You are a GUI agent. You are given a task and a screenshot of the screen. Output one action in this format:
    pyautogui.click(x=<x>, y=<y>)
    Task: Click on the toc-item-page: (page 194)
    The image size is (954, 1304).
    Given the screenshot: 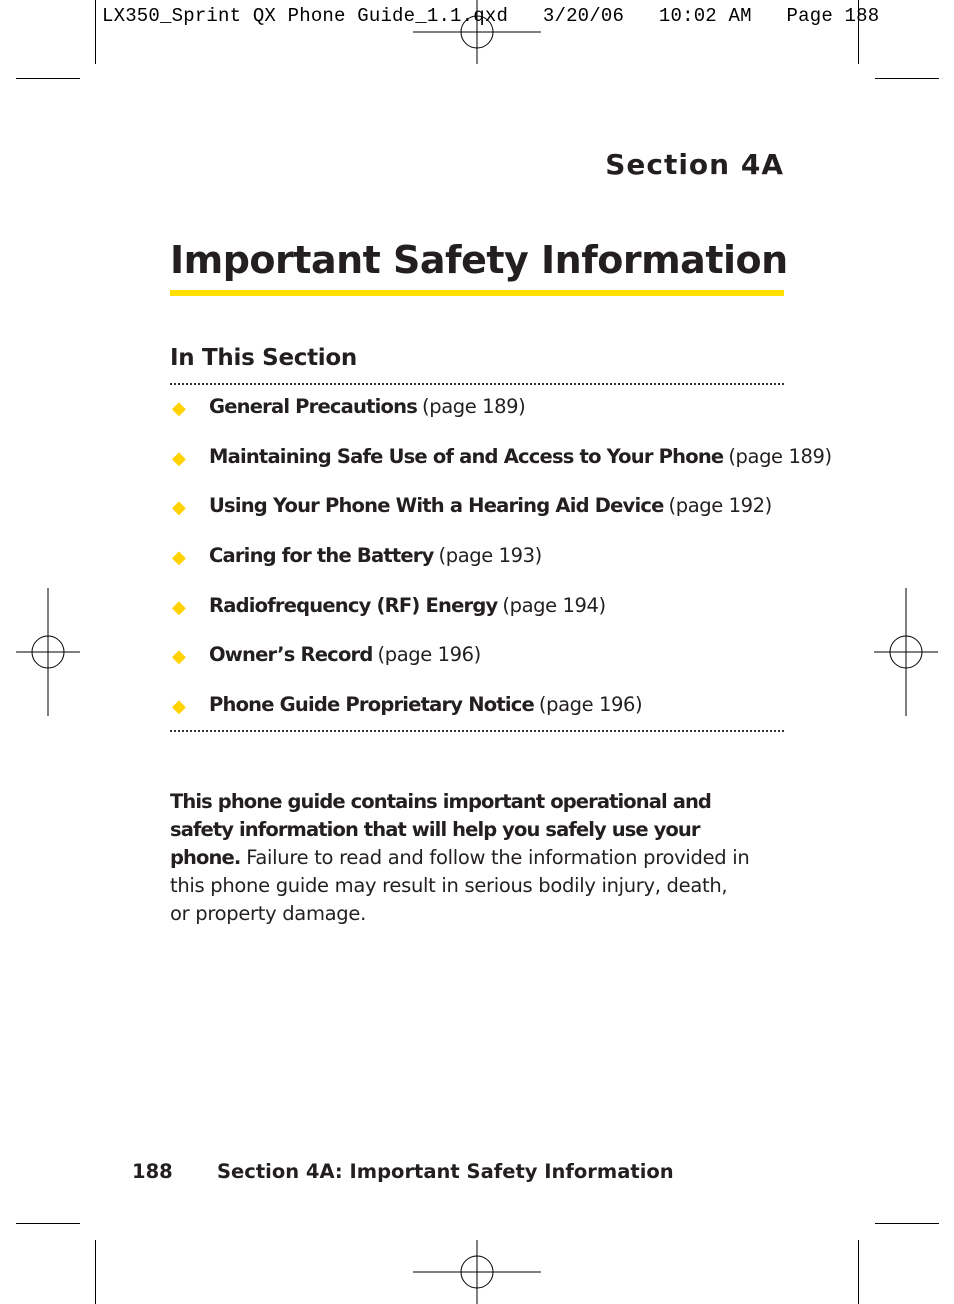 What is the action you would take?
    pyautogui.click(x=554, y=605)
    